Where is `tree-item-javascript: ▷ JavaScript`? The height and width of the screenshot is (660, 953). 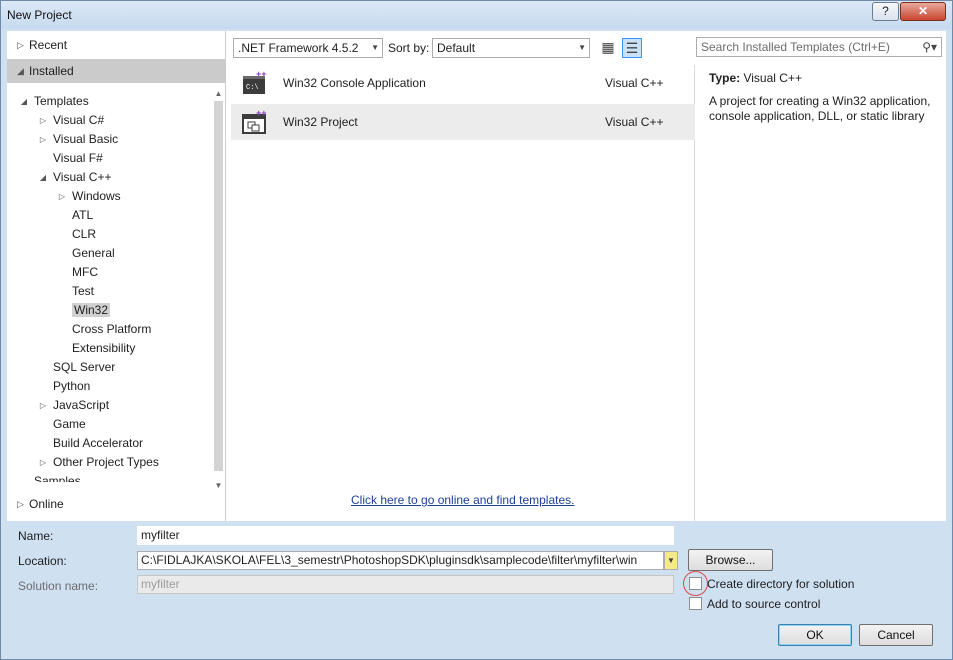
tree-item-javascript: ▷ JavaScript is located at coordinates (75, 405).